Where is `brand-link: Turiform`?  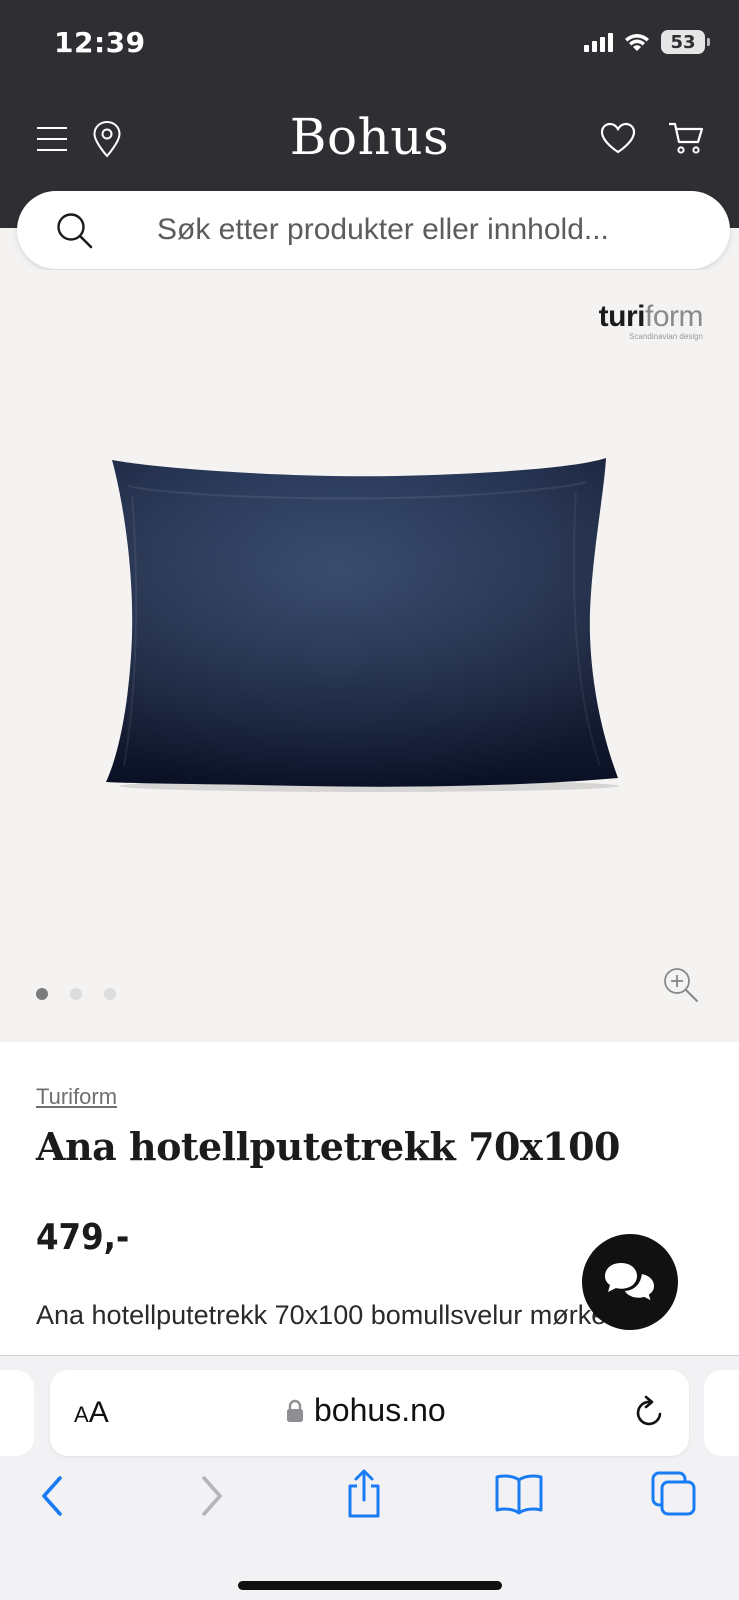
brand-link: Turiform is located at coordinates (76, 1097).